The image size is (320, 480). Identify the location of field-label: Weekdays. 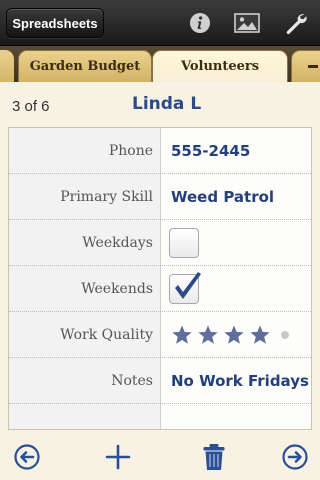
(117, 243).